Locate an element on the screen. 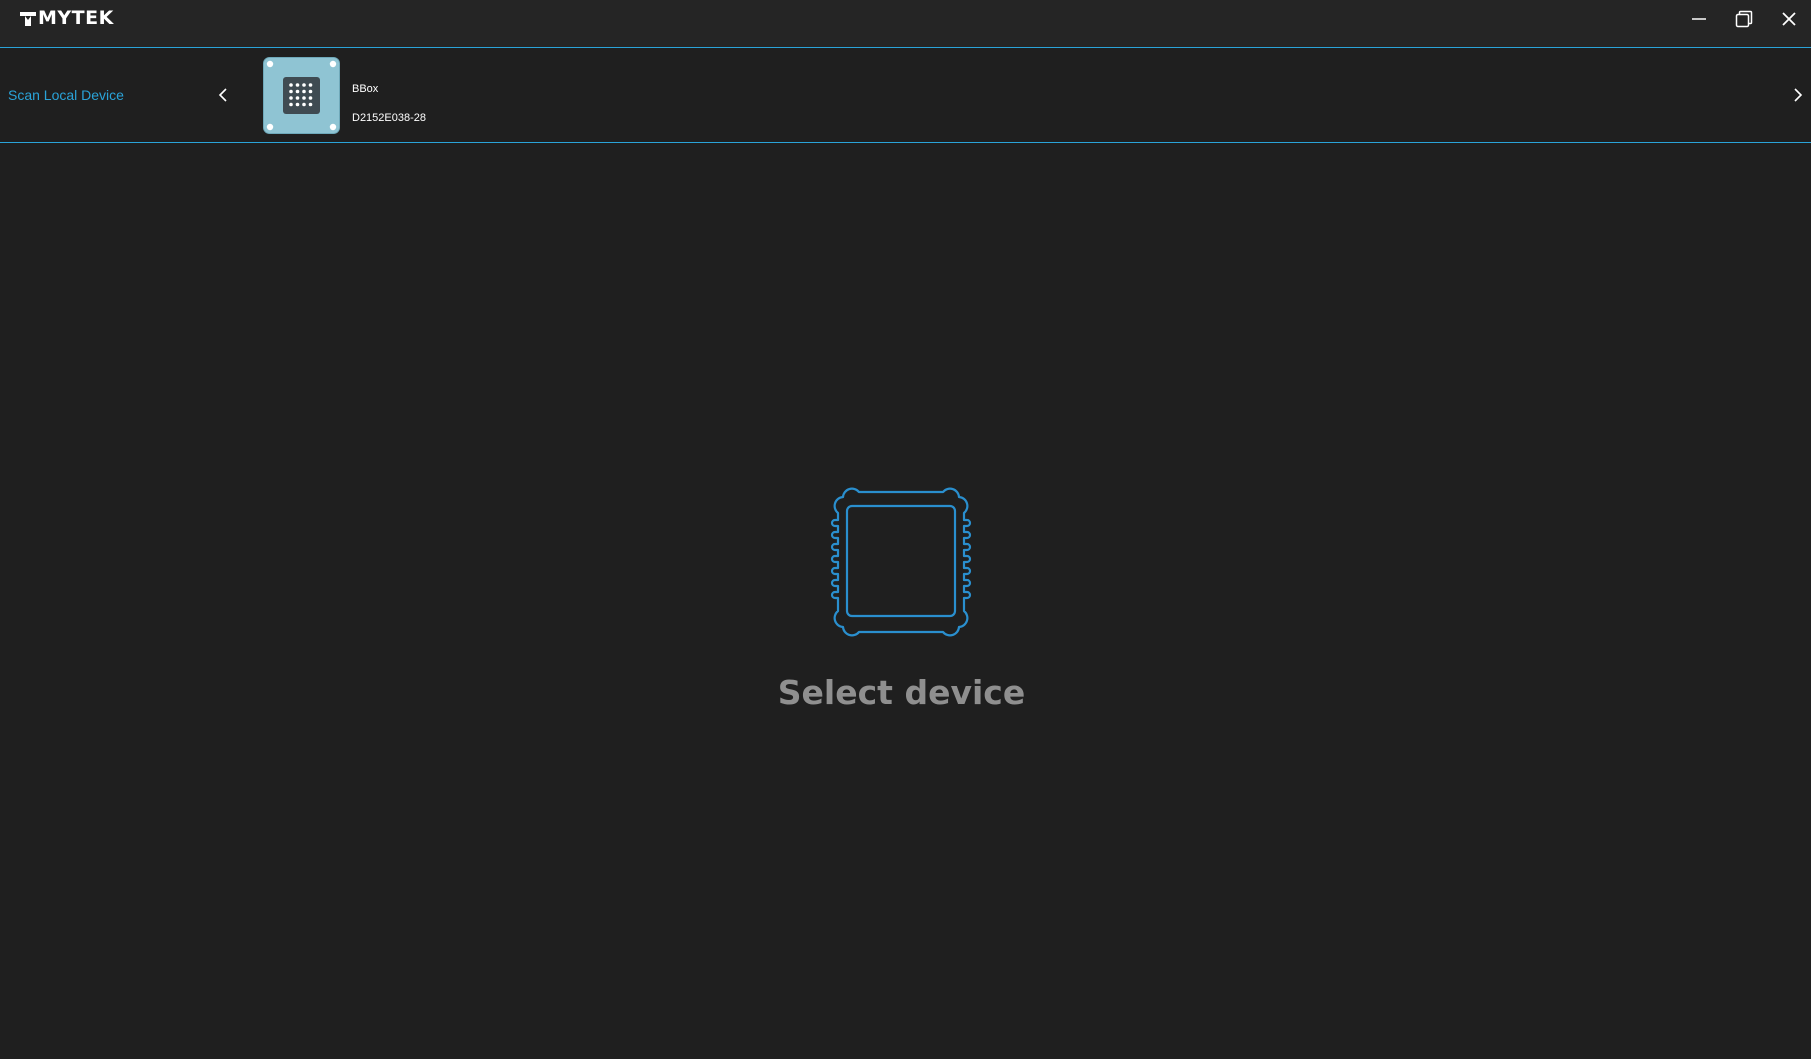 Image resolution: width=1811 pixels, height=1059 pixels. restore-button is located at coordinates (1743, 18).